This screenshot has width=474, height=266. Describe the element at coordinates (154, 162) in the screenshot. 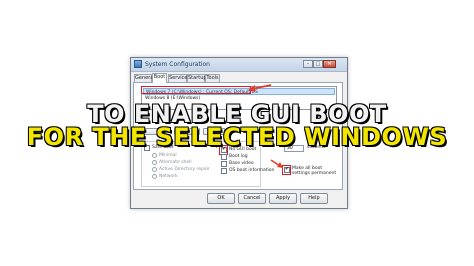

I see `alternate-shell-radio` at that location.